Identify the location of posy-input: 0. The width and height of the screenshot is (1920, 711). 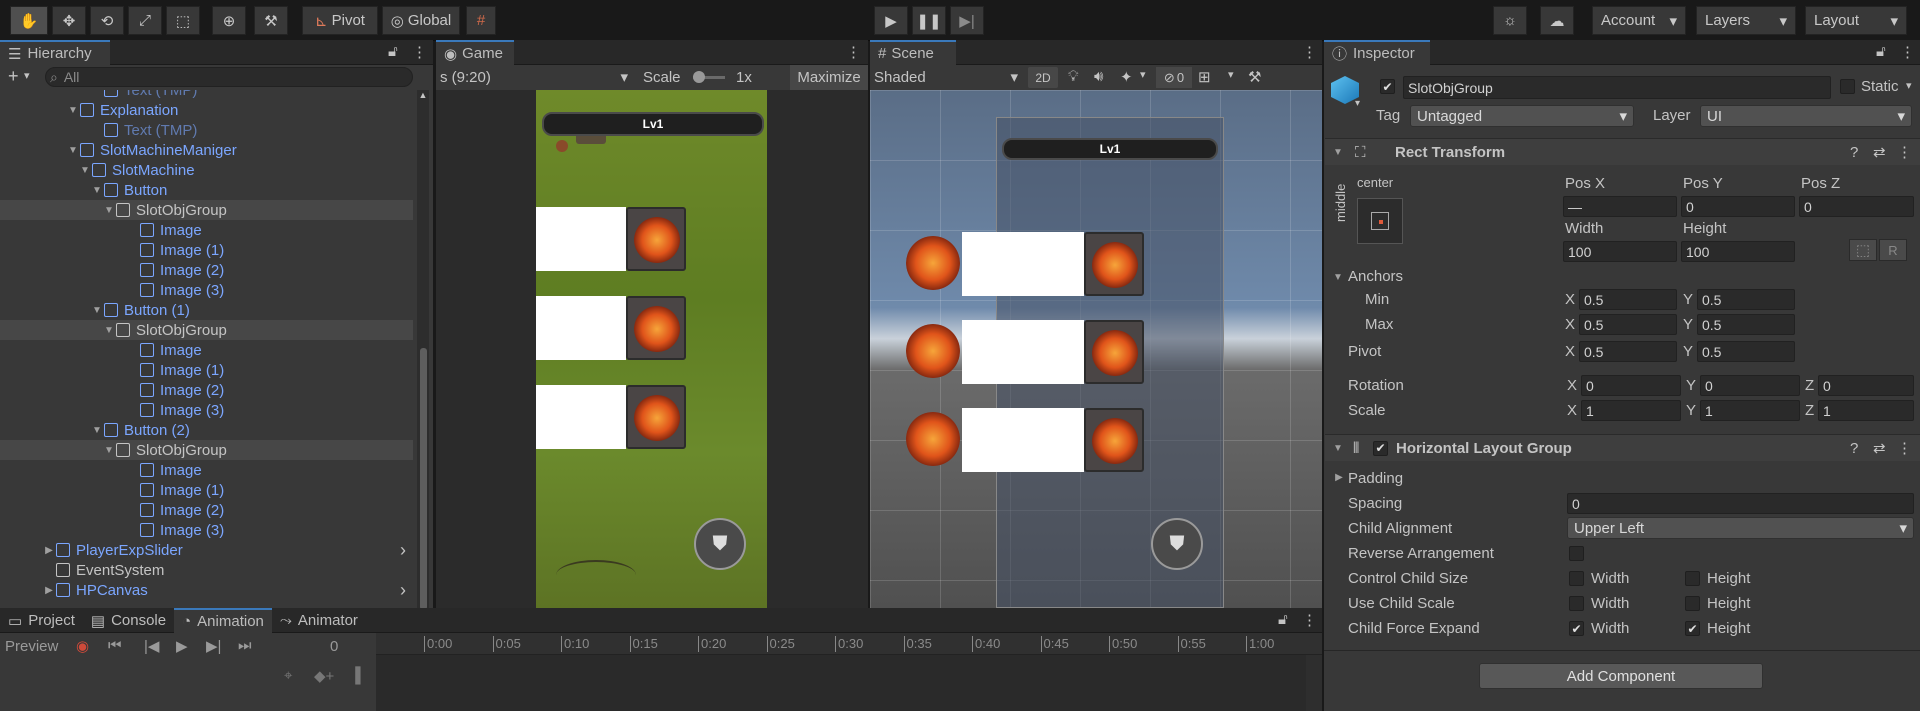
(1738, 206).